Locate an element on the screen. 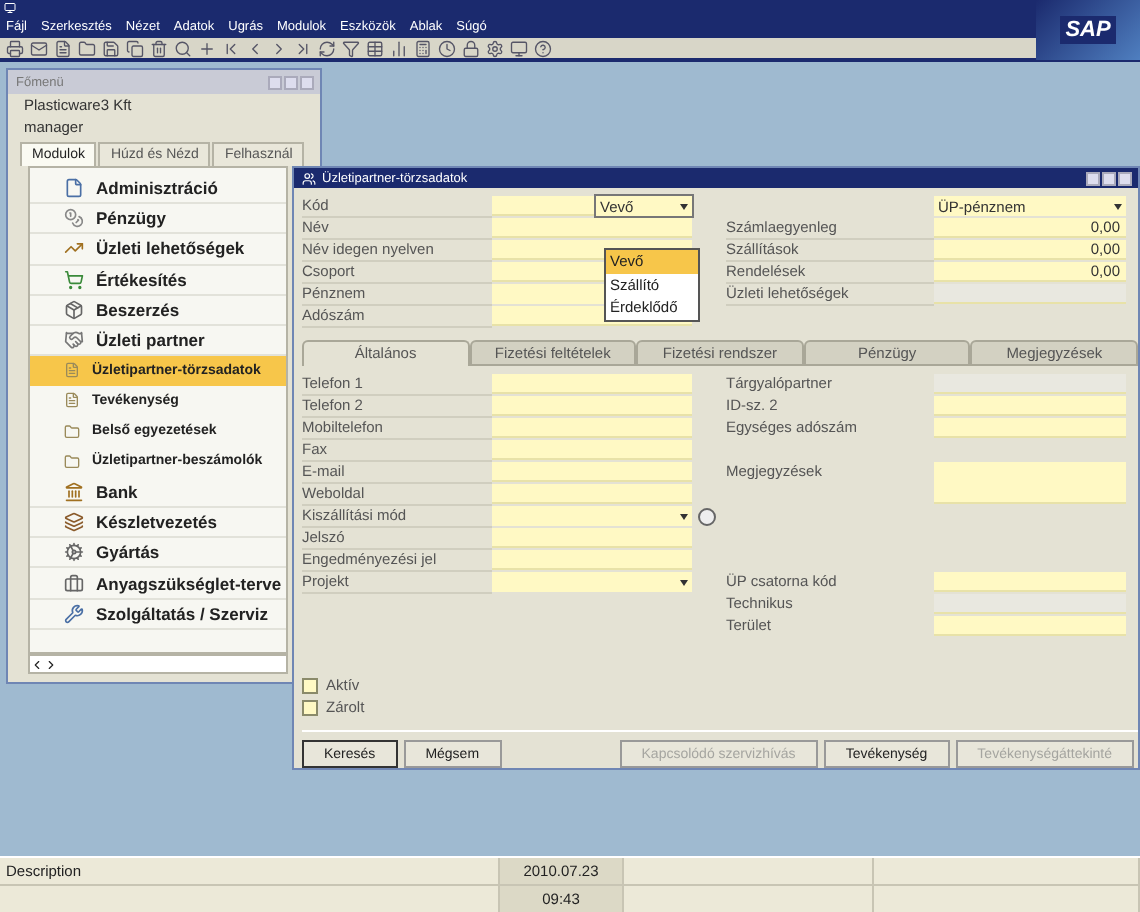 Image resolution: width=1140 pixels, height=912 pixels. module-label: Bank is located at coordinates (117, 491).